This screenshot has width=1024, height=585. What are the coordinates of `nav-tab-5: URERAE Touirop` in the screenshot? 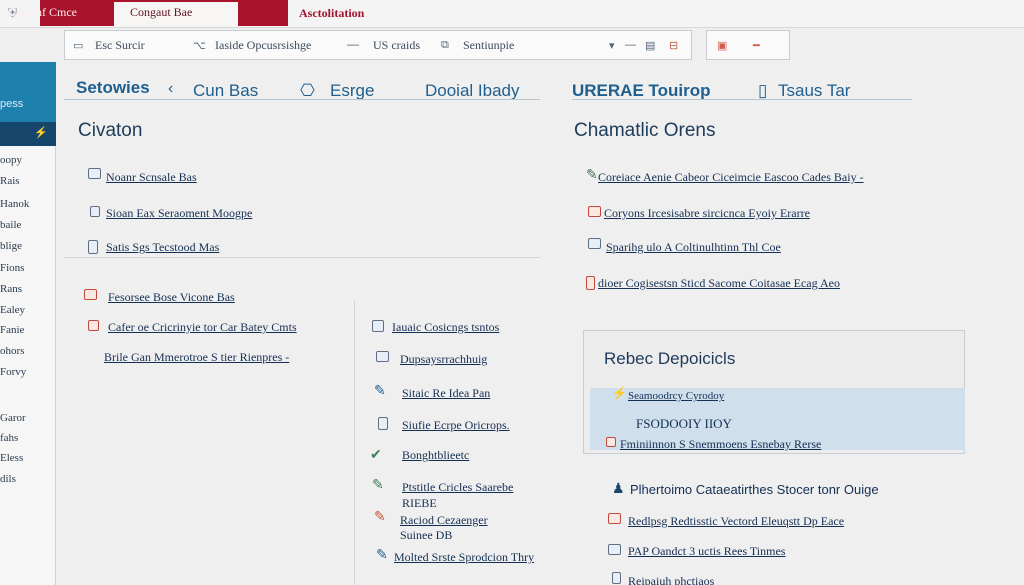 It's located at (641, 91).